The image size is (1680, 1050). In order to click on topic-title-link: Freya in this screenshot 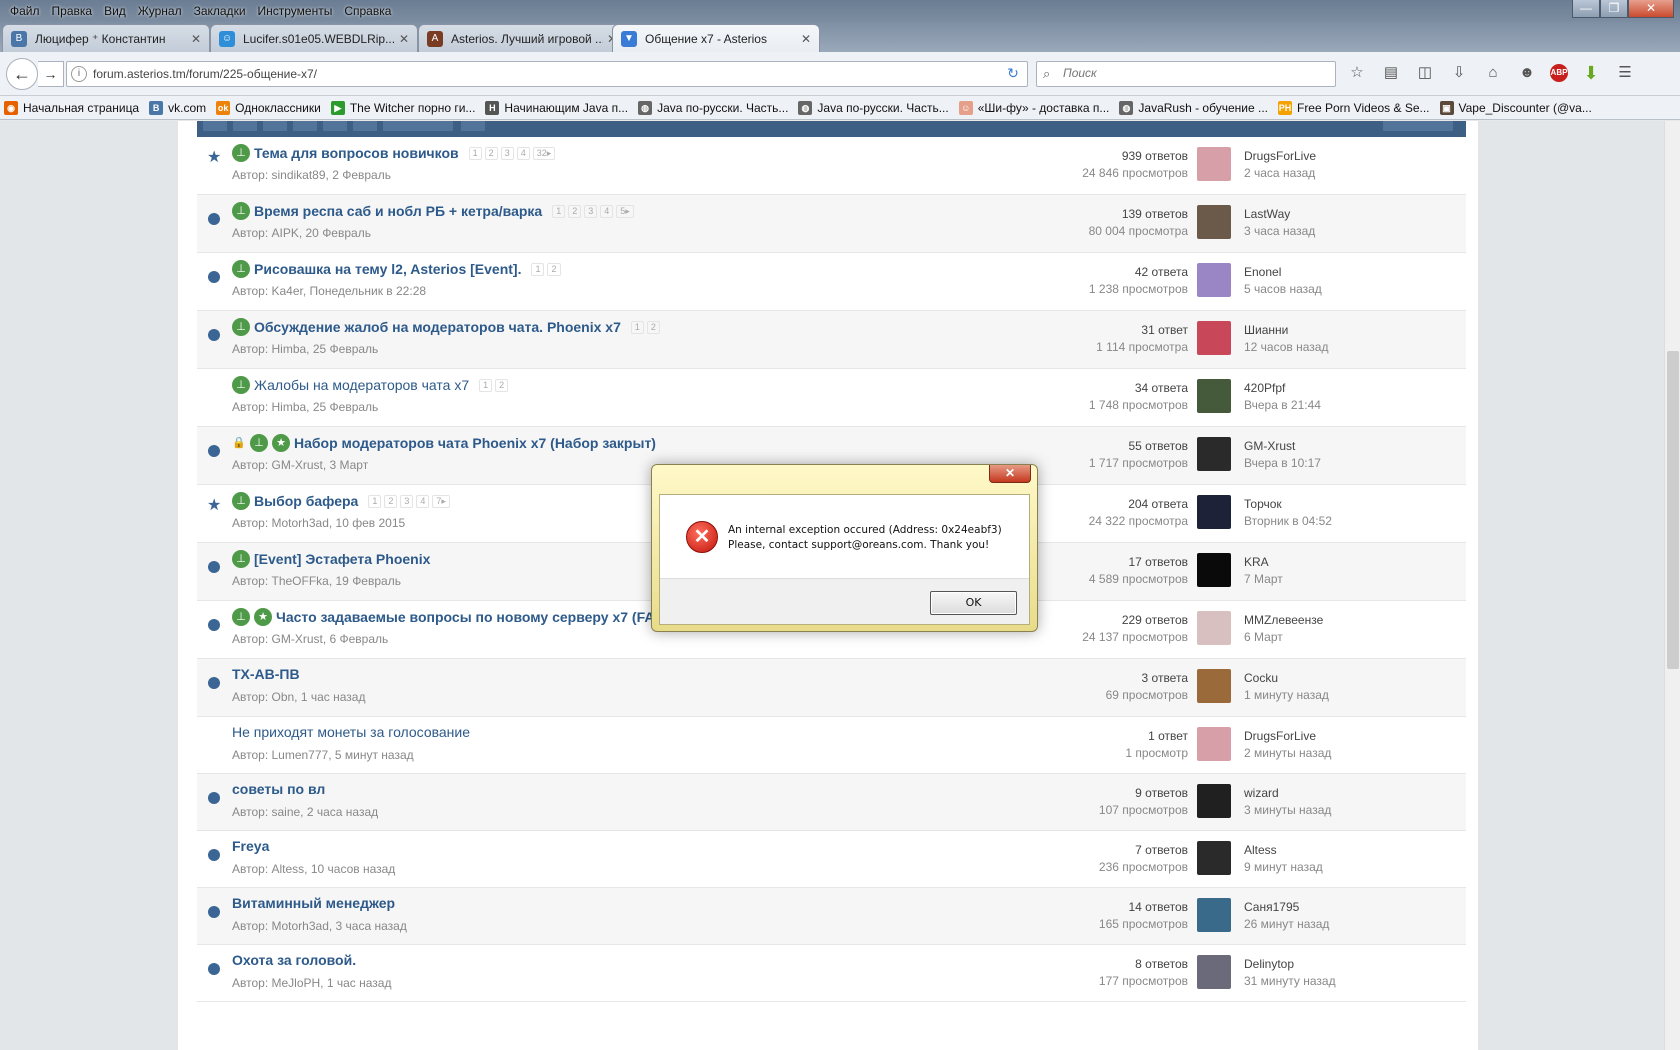, I will do `click(250, 846)`.